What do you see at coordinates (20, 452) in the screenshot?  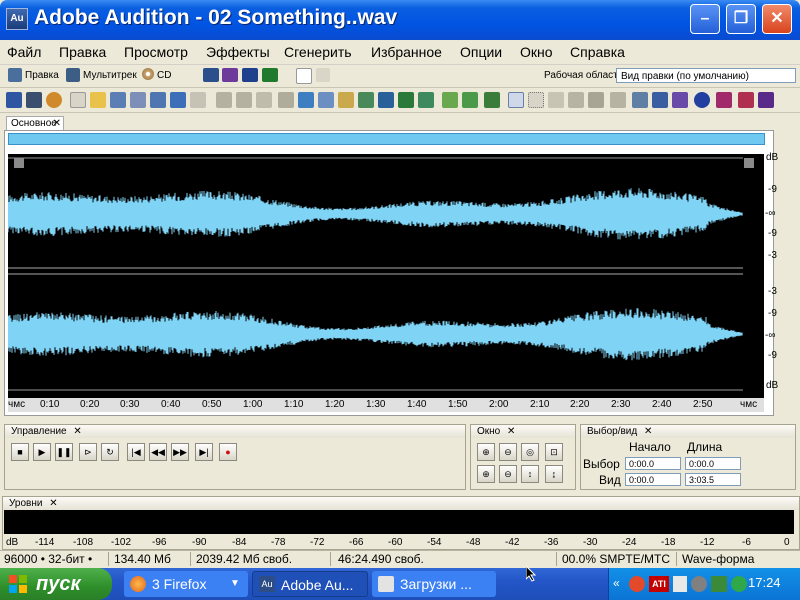 I see `stop-button: ■` at bounding box center [20, 452].